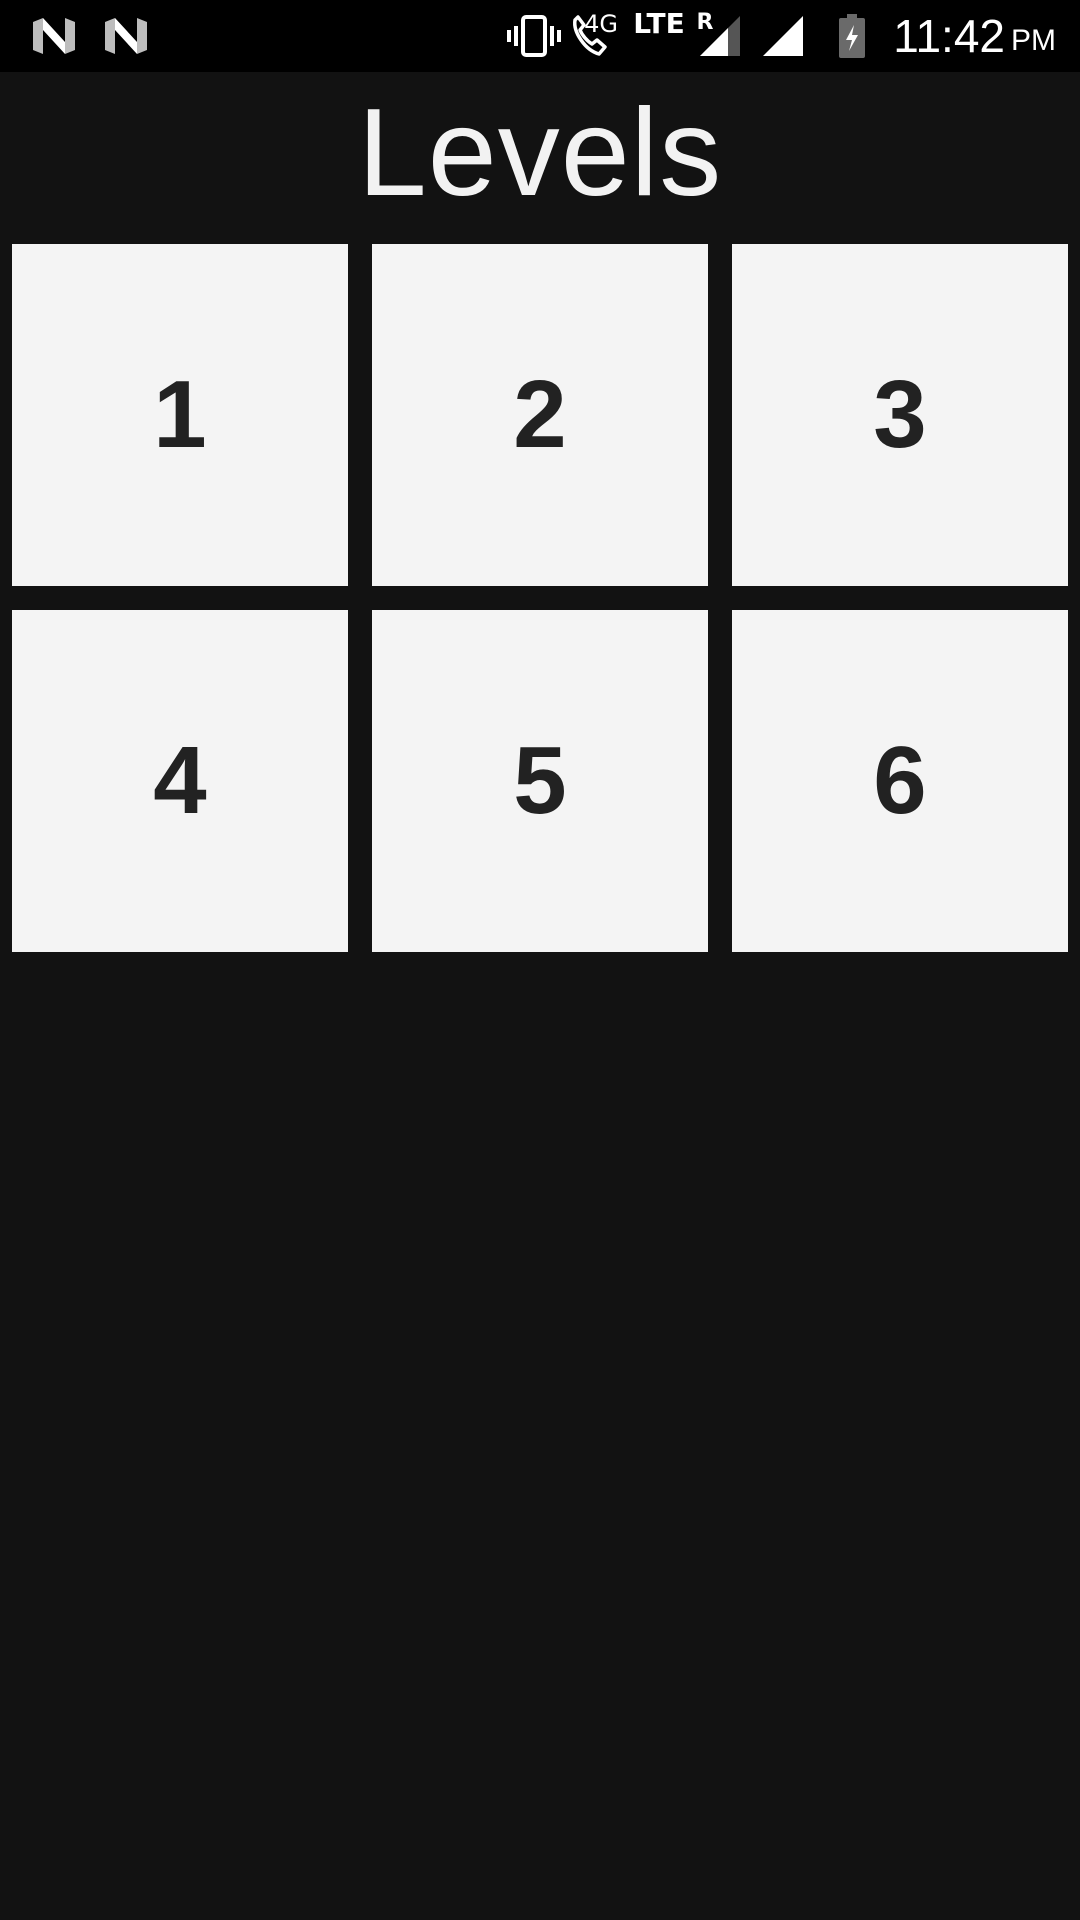 The height and width of the screenshot is (1920, 1080). Describe the element at coordinates (540, 153) in the screenshot. I see `page-title: Levels` at that location.